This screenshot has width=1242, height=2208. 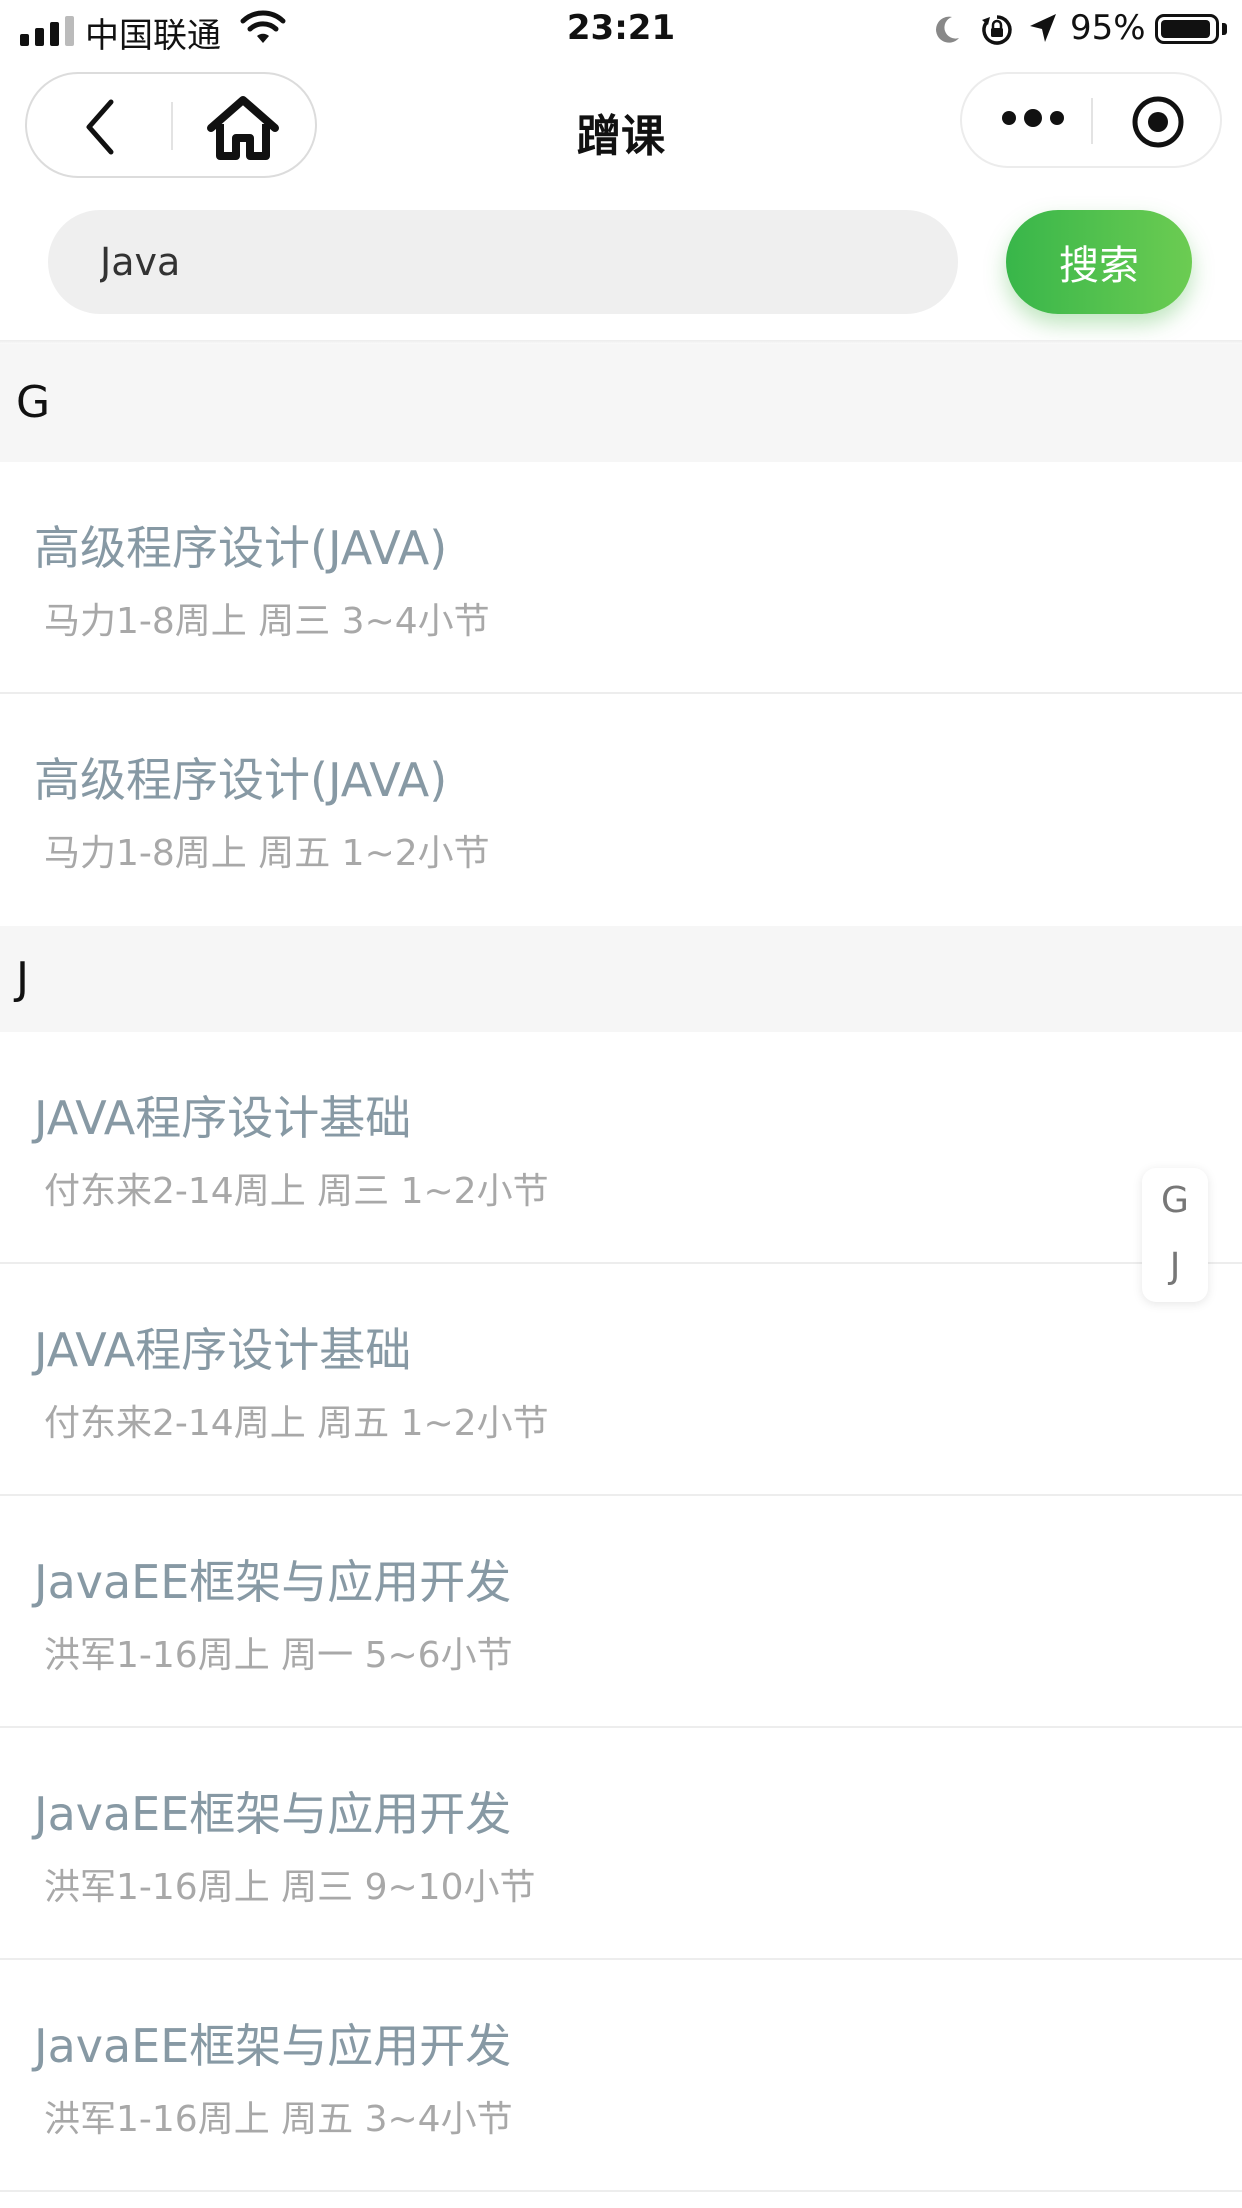 I want to click on course-row: JAVA程序设计基础 付东来2-14周上 周五 1~2小节, so click(x=621, y=1380).